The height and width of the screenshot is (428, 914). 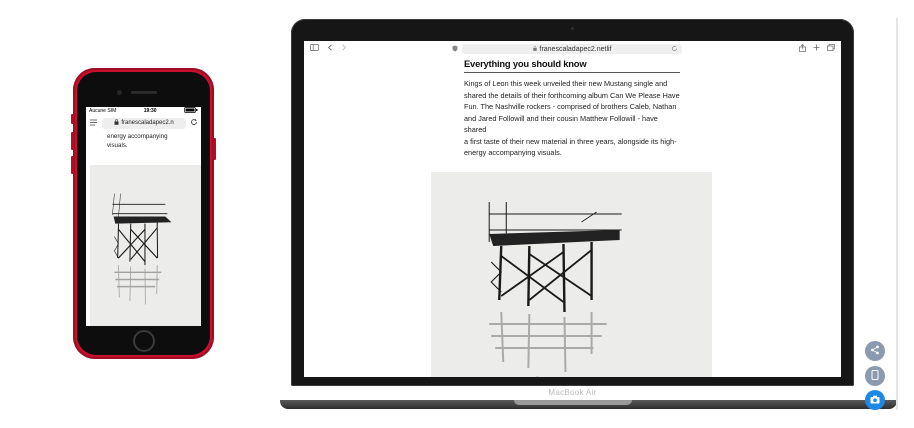 What do you see at coordinates (119, 92) in the screenshot?
I see `phone-camera` at bounding box center [119, 92].